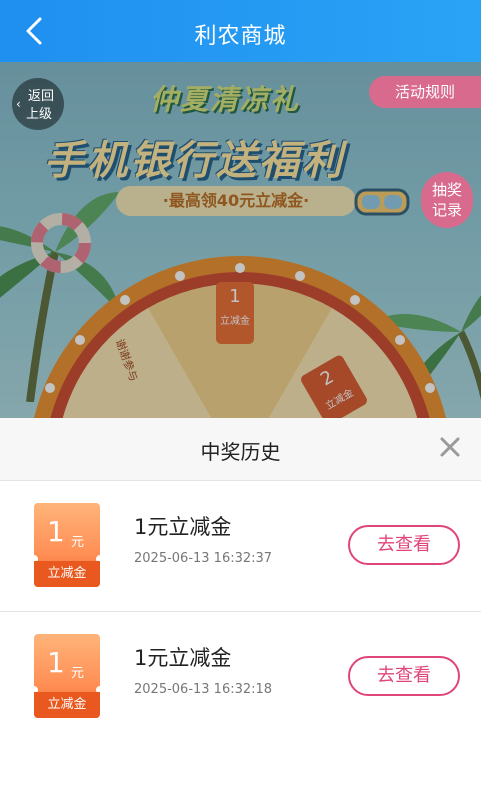  What do you see at coordinates (18, 104) in the screenshot?
I see `chevron-left-icon: ‹` at bounding box center [18, 104].